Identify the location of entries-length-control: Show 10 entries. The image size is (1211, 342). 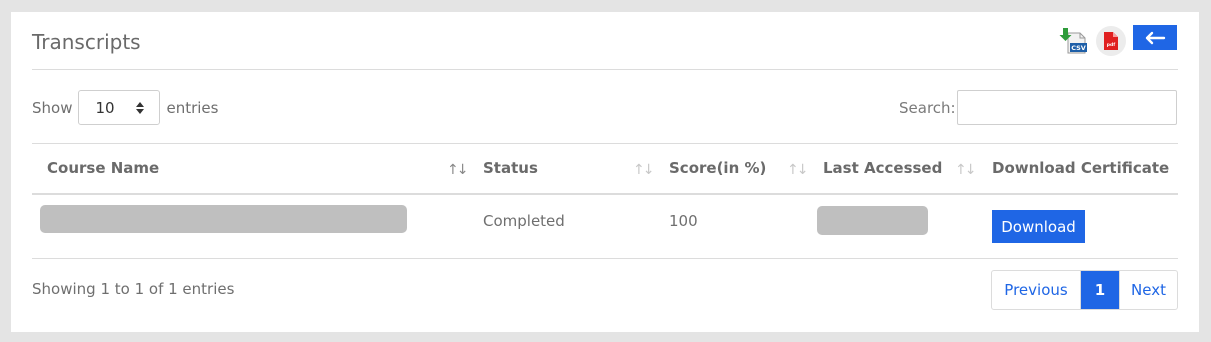
(125, 107).